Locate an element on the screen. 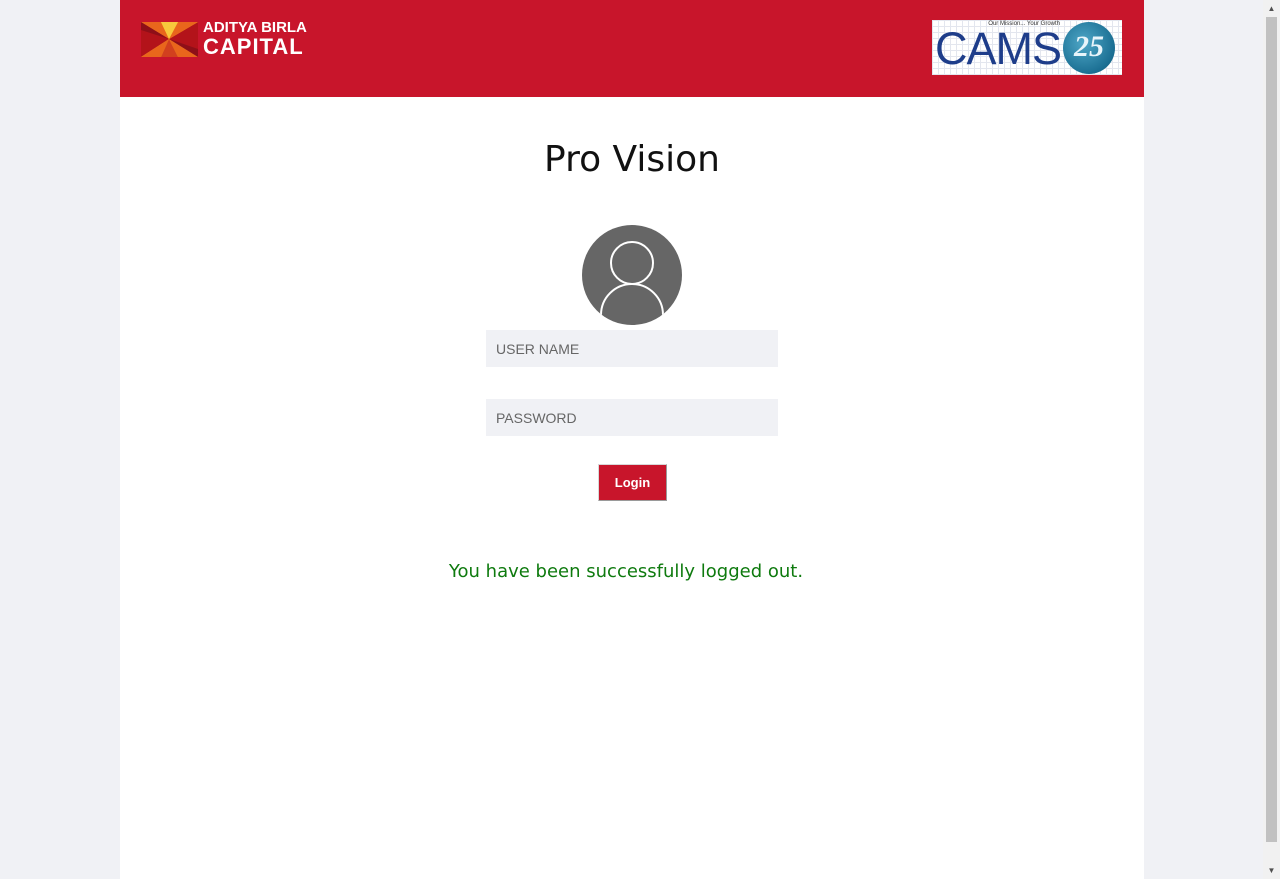  logout-status-message: You have been successfully logged out. is located at coordinates (626, 571).